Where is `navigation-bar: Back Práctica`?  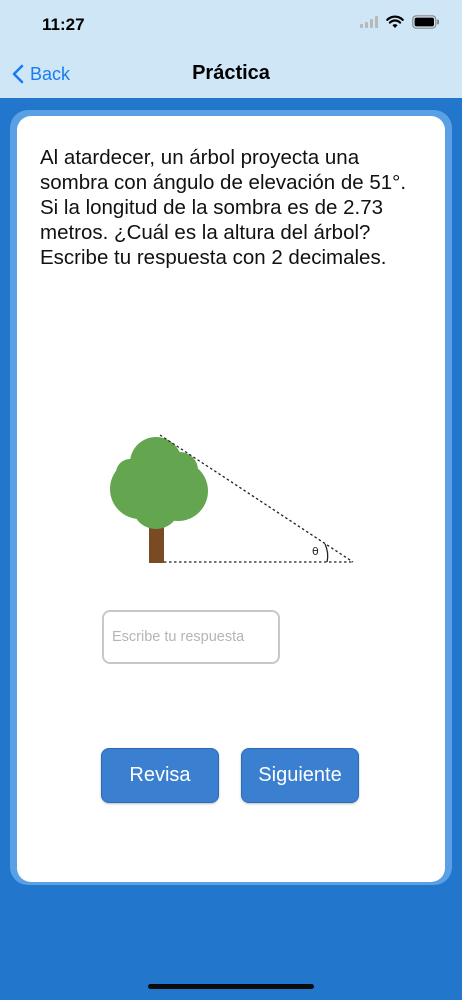 navigation-bar: Back Práctica is located at coordinates (231, 74).